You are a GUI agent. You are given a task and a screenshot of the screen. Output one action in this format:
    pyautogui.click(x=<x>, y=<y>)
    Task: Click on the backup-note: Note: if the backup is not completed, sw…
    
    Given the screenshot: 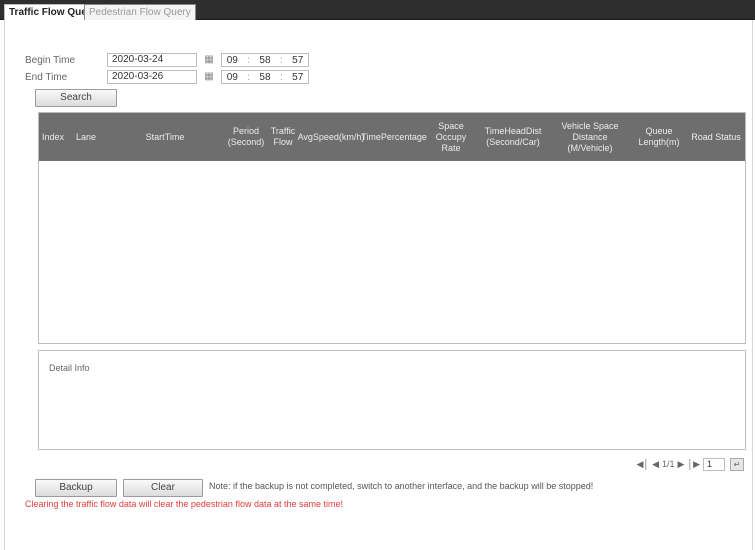 What is the action you would take?
    pyautogui.click(x=401, y=486)
    